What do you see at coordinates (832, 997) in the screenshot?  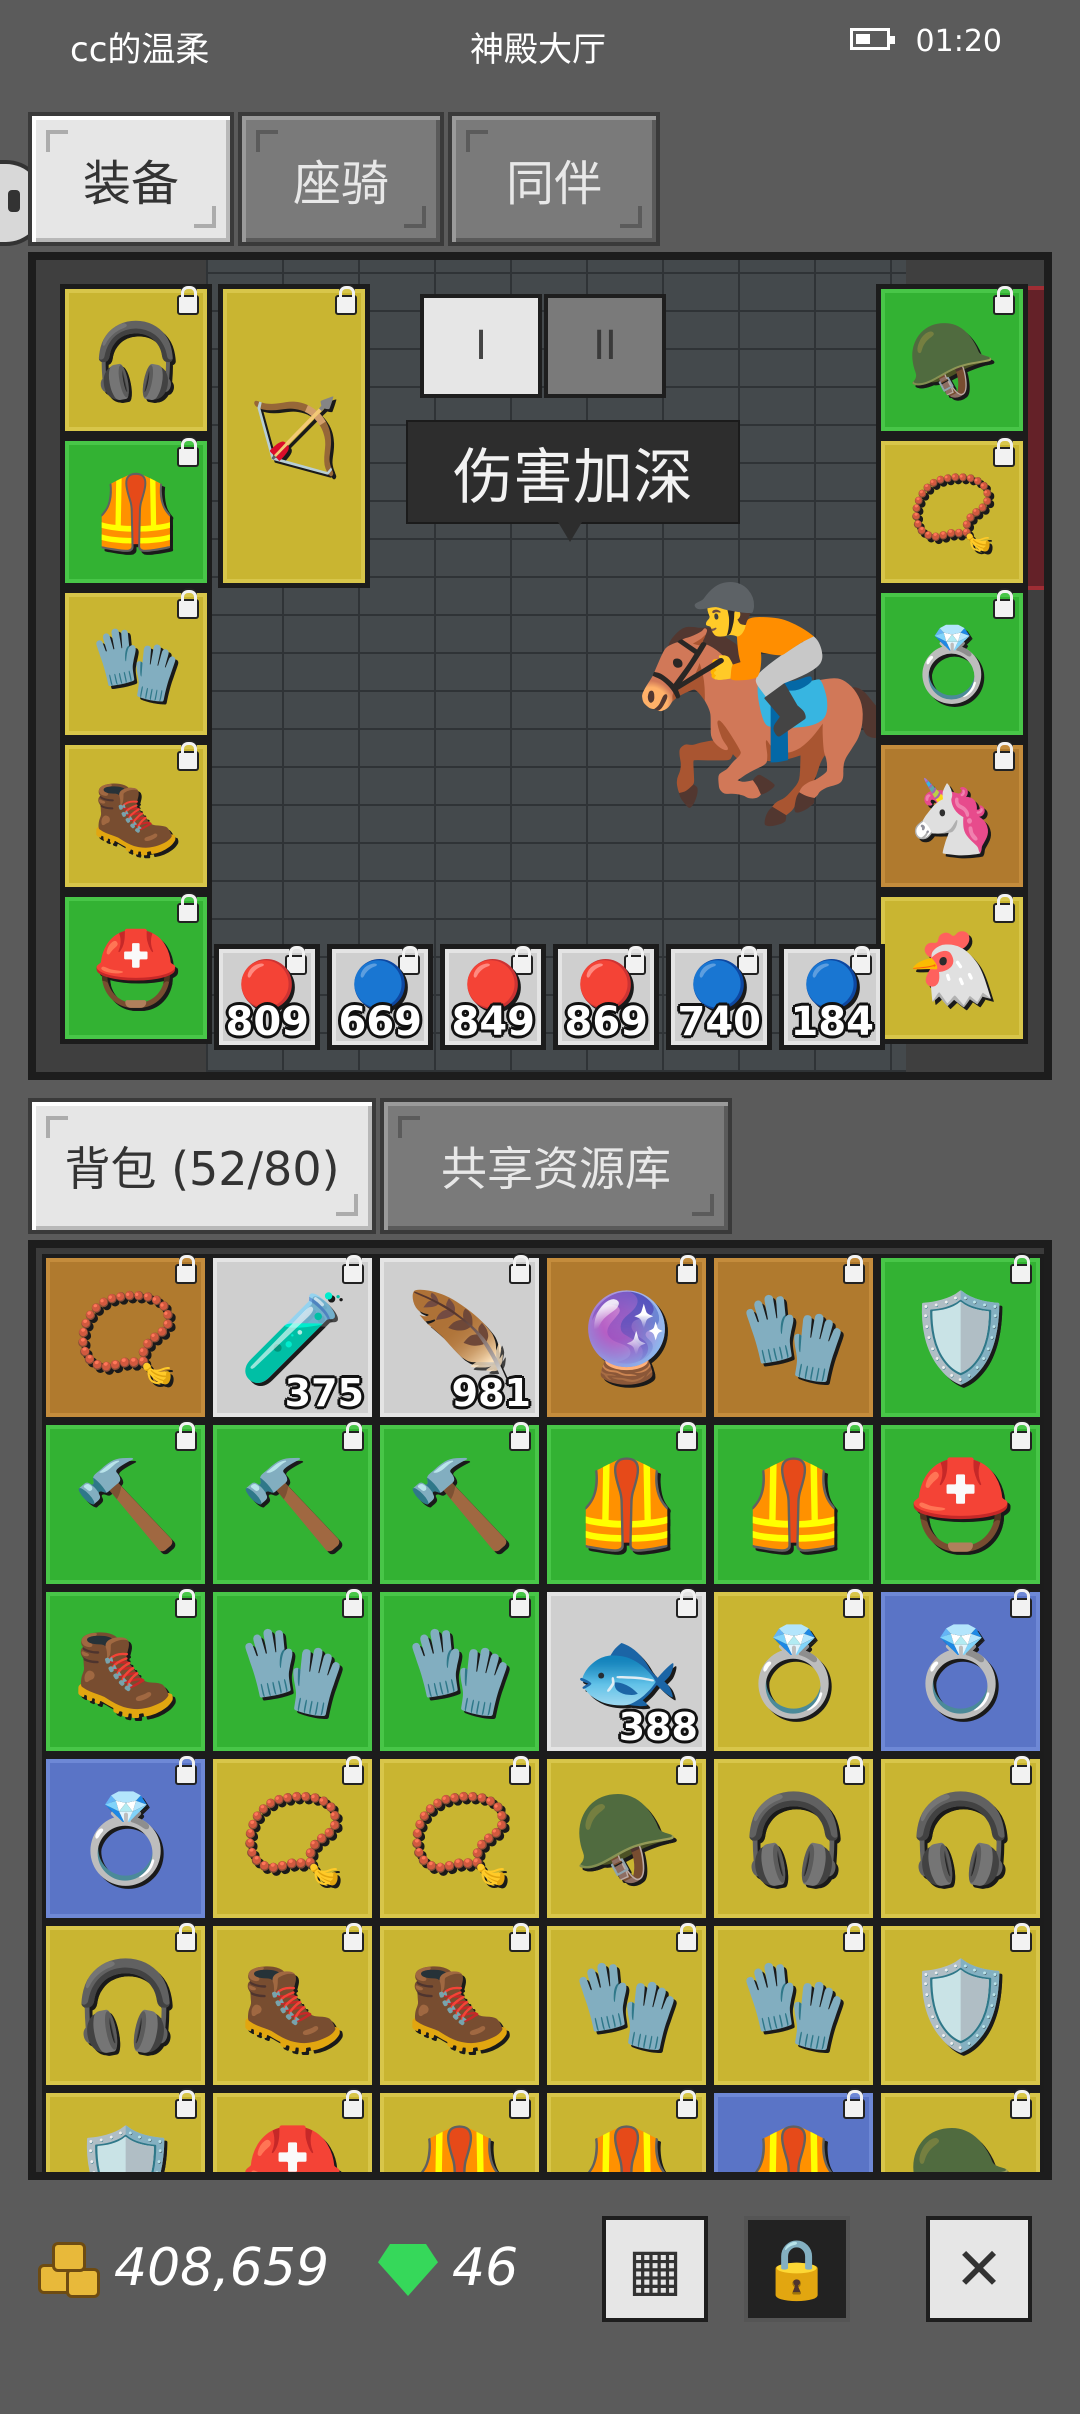 I see `gem-slot-5: 🔵 184` at bounding box center [832, 997].